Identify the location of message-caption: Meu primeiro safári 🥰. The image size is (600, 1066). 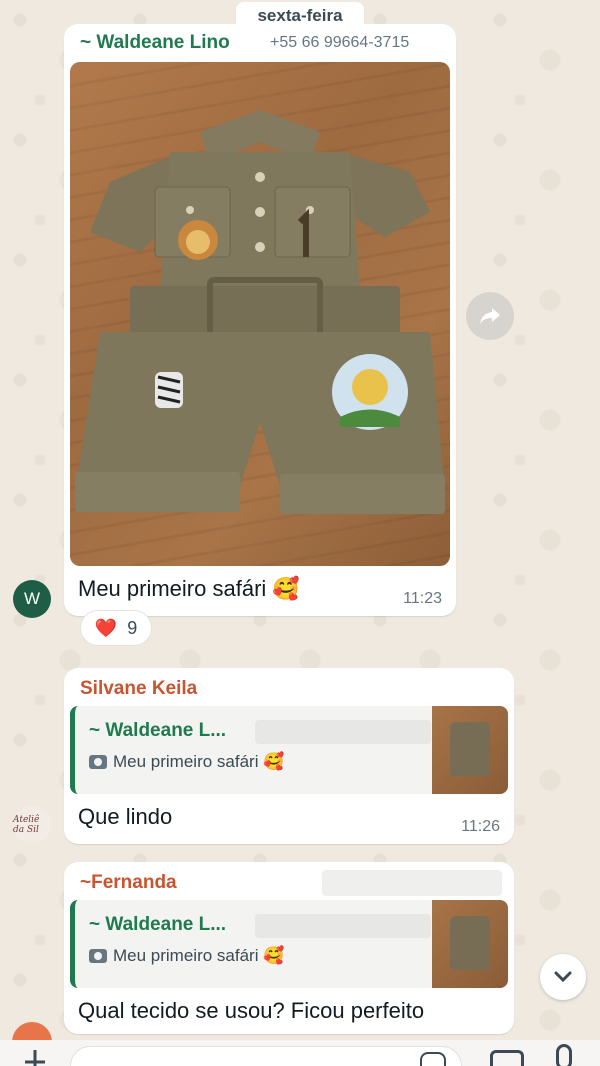
(189, 588).